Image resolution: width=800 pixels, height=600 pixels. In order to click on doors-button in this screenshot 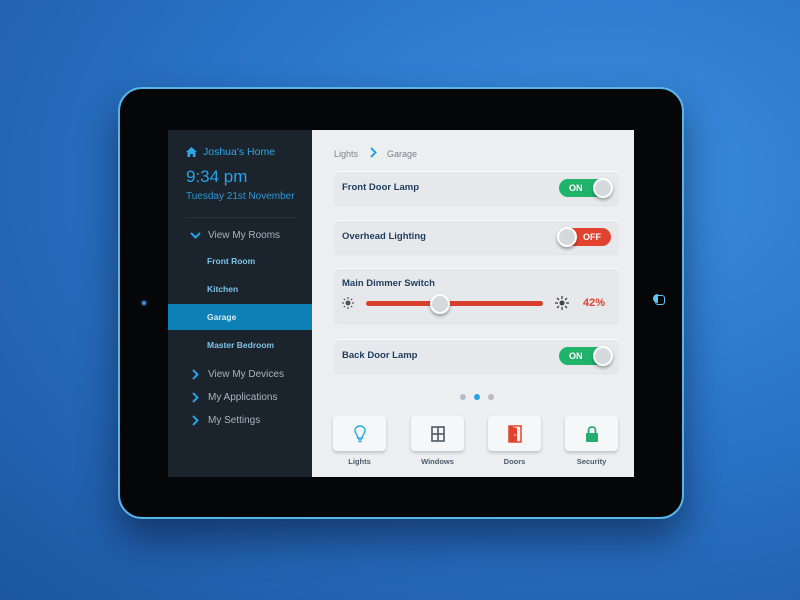, I will do `click(514, 433)`.